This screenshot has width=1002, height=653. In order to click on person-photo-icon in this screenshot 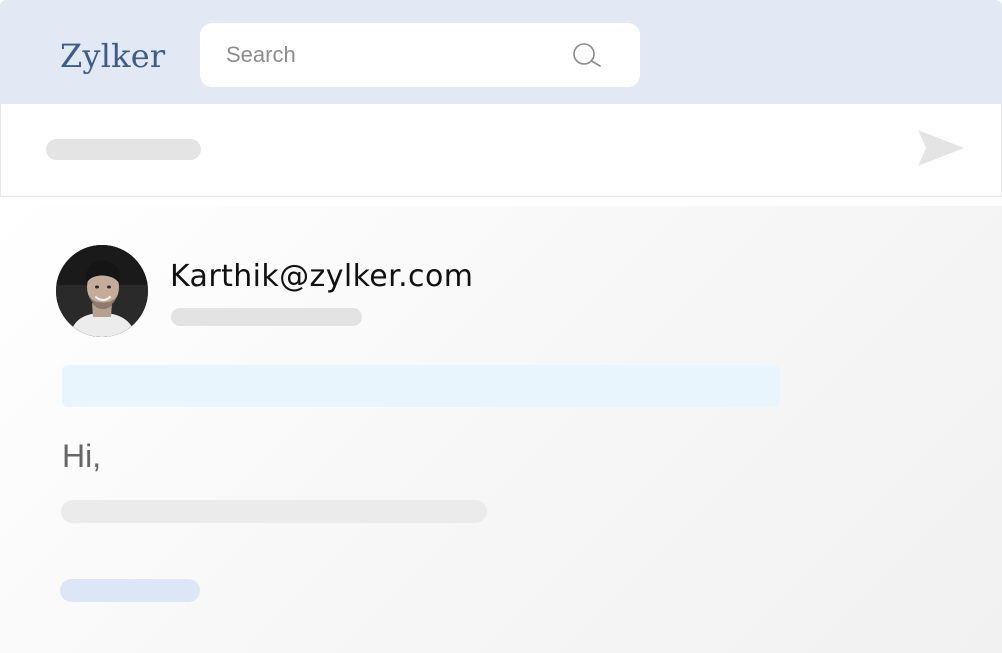, I will do `click(102, 291)`.